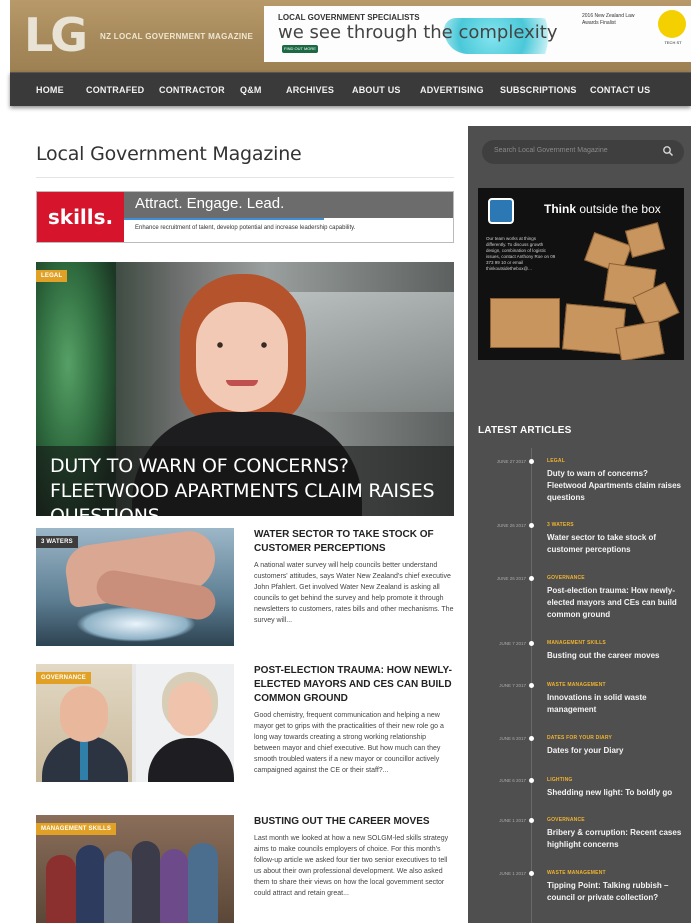 Image resolution: width=691 pixels, height=923 pixels. What do you see at coordinates (64, 678) in the screenshot?
I see `card-category-tag: GOVERNANCE` at bounding box center [64, 678].